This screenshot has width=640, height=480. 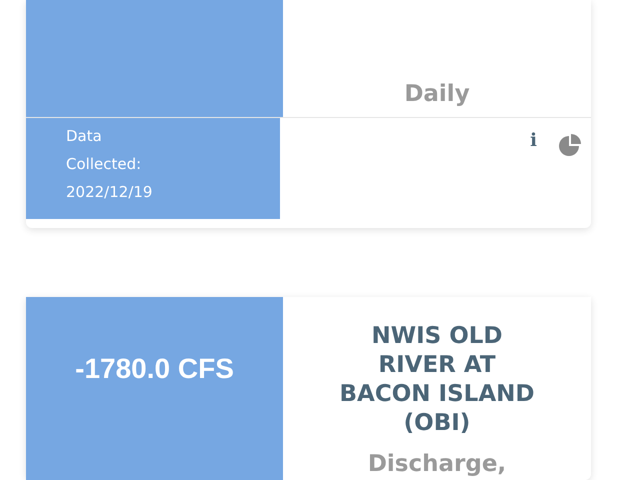 What do you see at coordinates (437, 464) in the screenshot?
I see `parameter-label: Discharge,` at bounding box center [437, 464].